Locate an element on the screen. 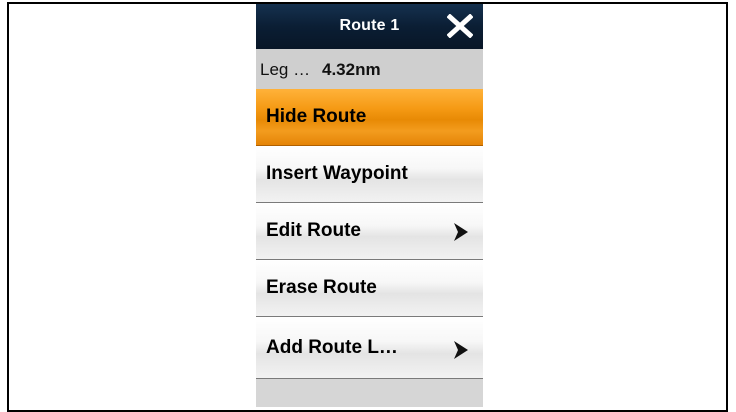 Image resolution: width=736 pixels, height=412 pixels. menu-item-erase-route: Erase Route is located at coordinates (369, 288).